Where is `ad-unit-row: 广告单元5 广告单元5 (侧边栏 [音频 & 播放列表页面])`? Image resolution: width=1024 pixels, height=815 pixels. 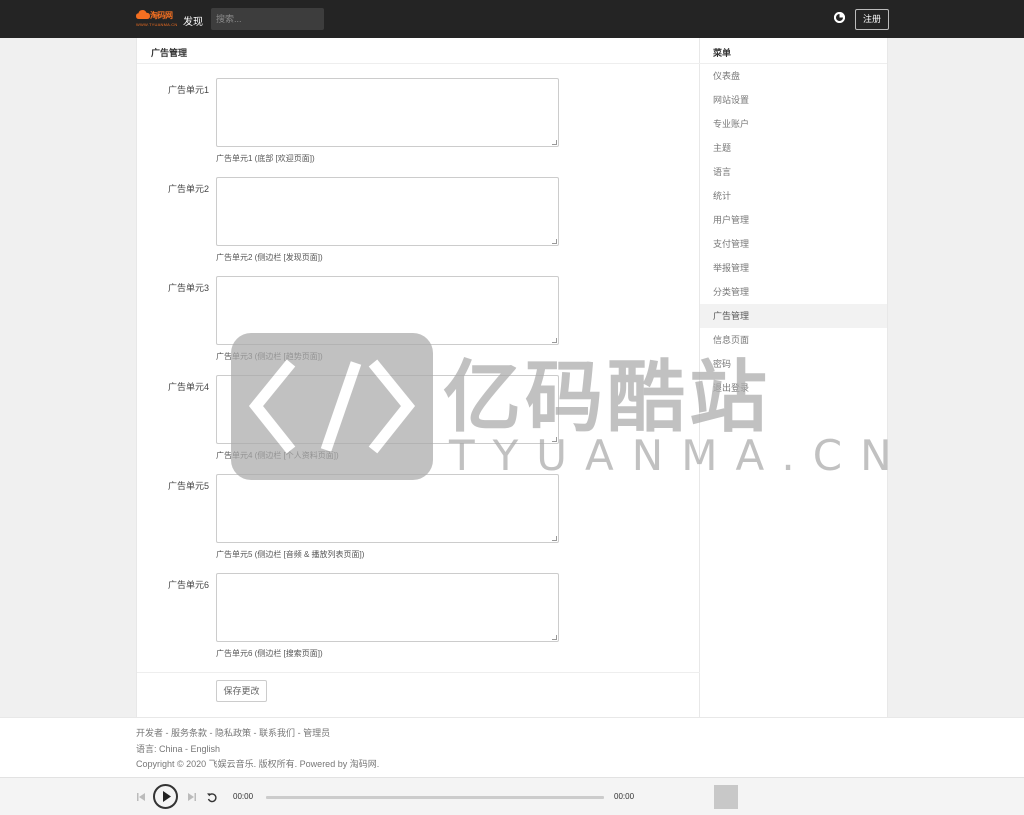
ad-unit-row: 广告单元5 广告单元5 (侧边栏 [音频 & 播放列表页面]) is located at coordinates (418, 523).